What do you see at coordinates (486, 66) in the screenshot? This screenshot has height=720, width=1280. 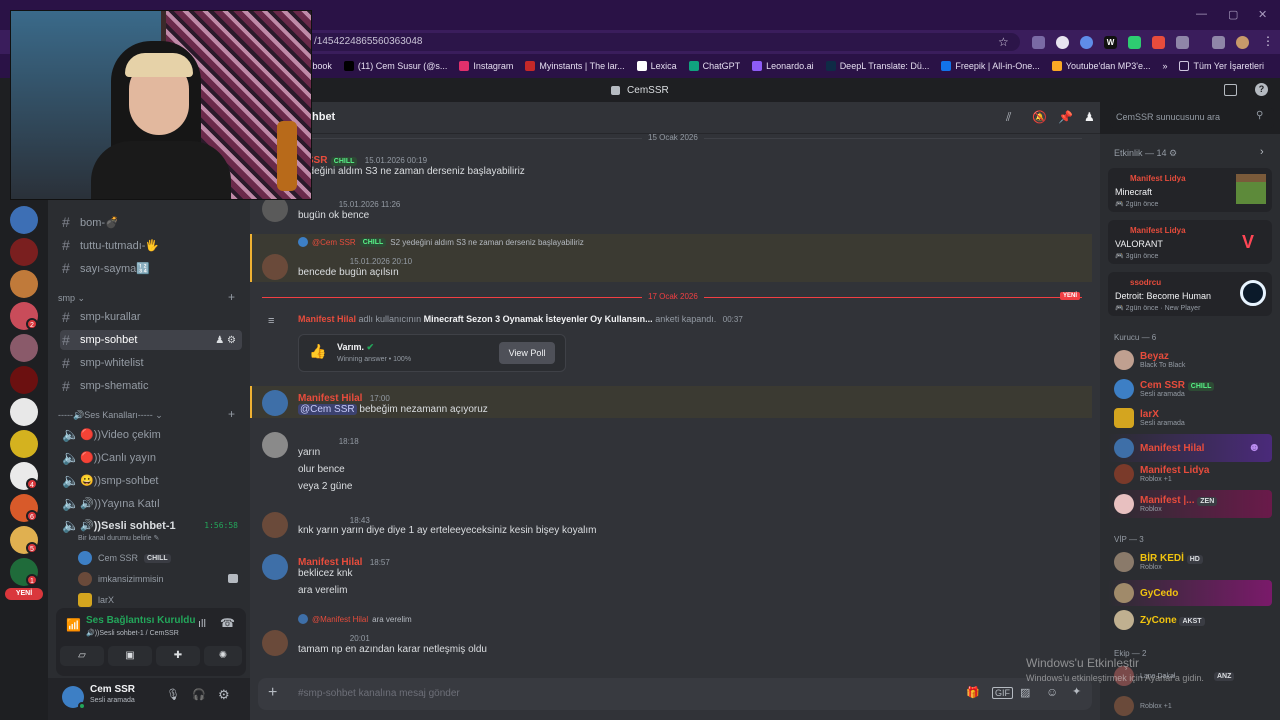 I see `bookmark-item: Instagram` at bounding box center [486, 66].